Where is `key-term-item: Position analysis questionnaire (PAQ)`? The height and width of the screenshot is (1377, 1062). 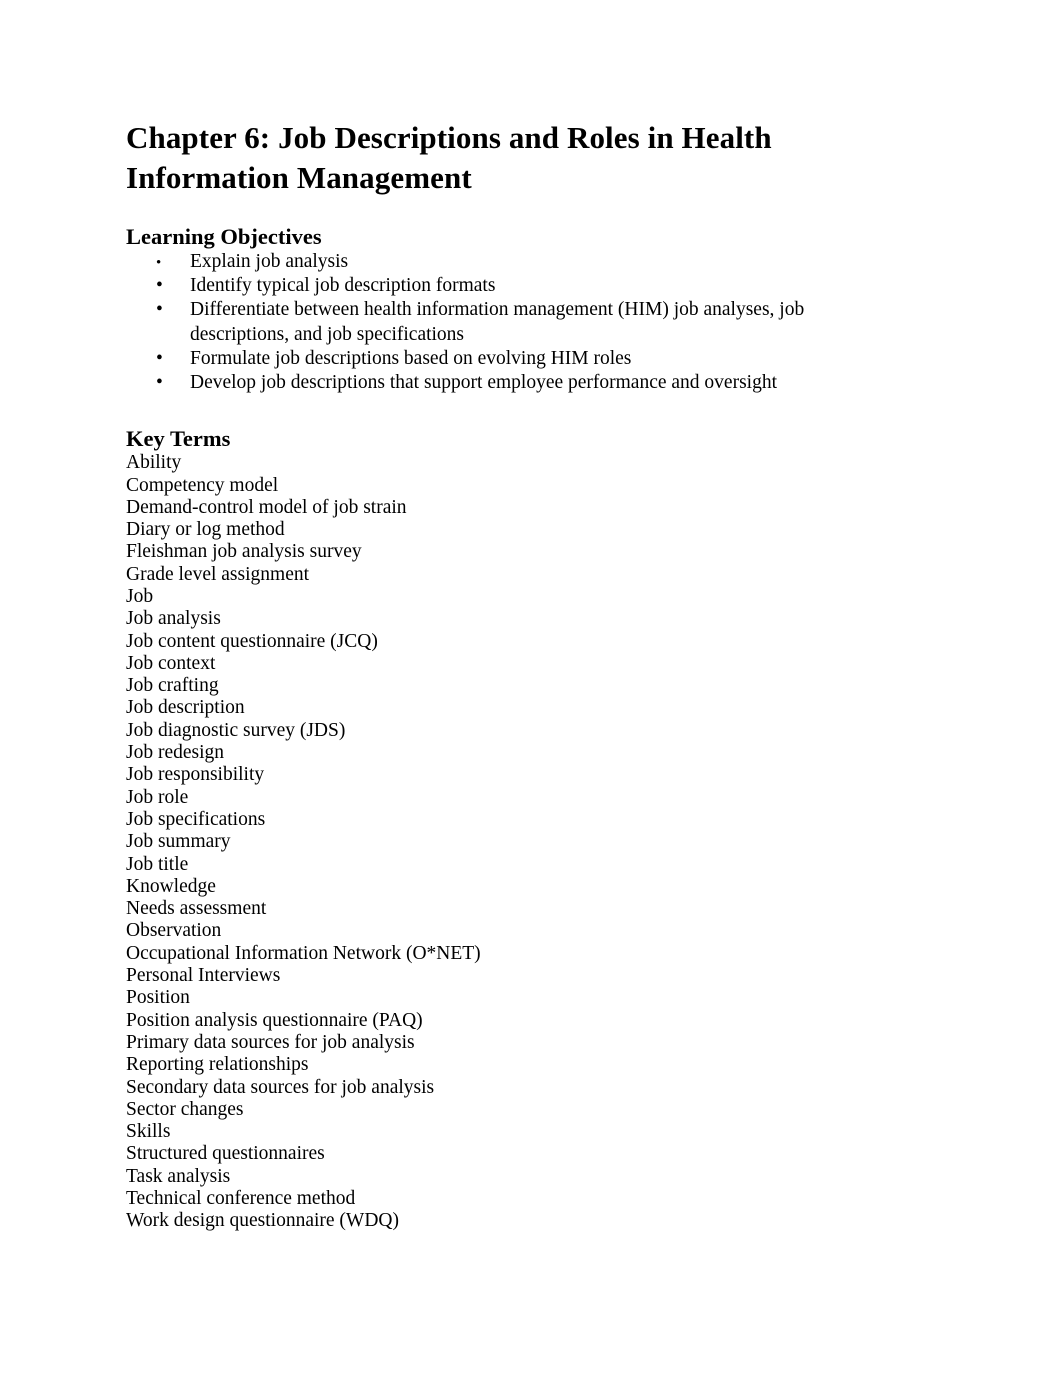 key-term-item: Position analysis questionnaire (PAQ) is located at coordinates (274, 1020).